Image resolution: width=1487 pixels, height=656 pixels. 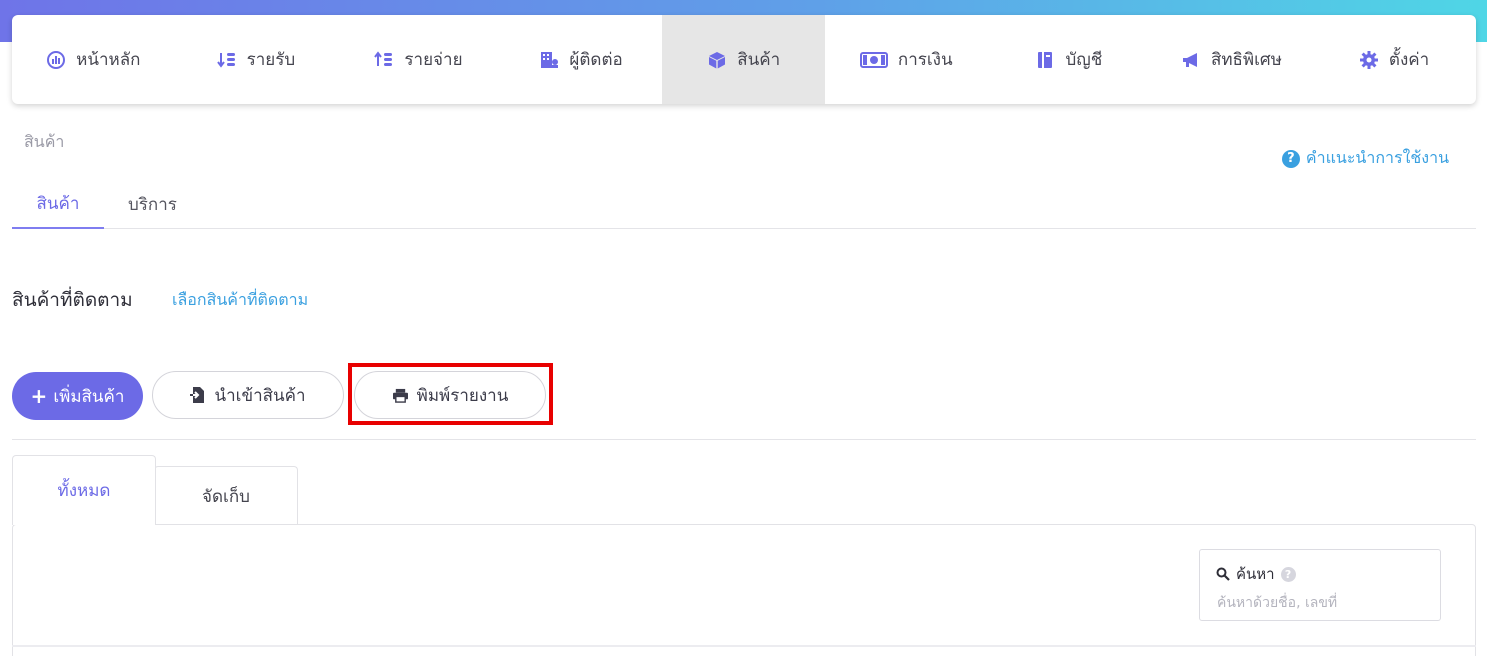 What do you see at coordinates (596, 60) in the screenshot?
I see `nav-label: ผู้ติดต่อ` at bounding box center [596, 60].